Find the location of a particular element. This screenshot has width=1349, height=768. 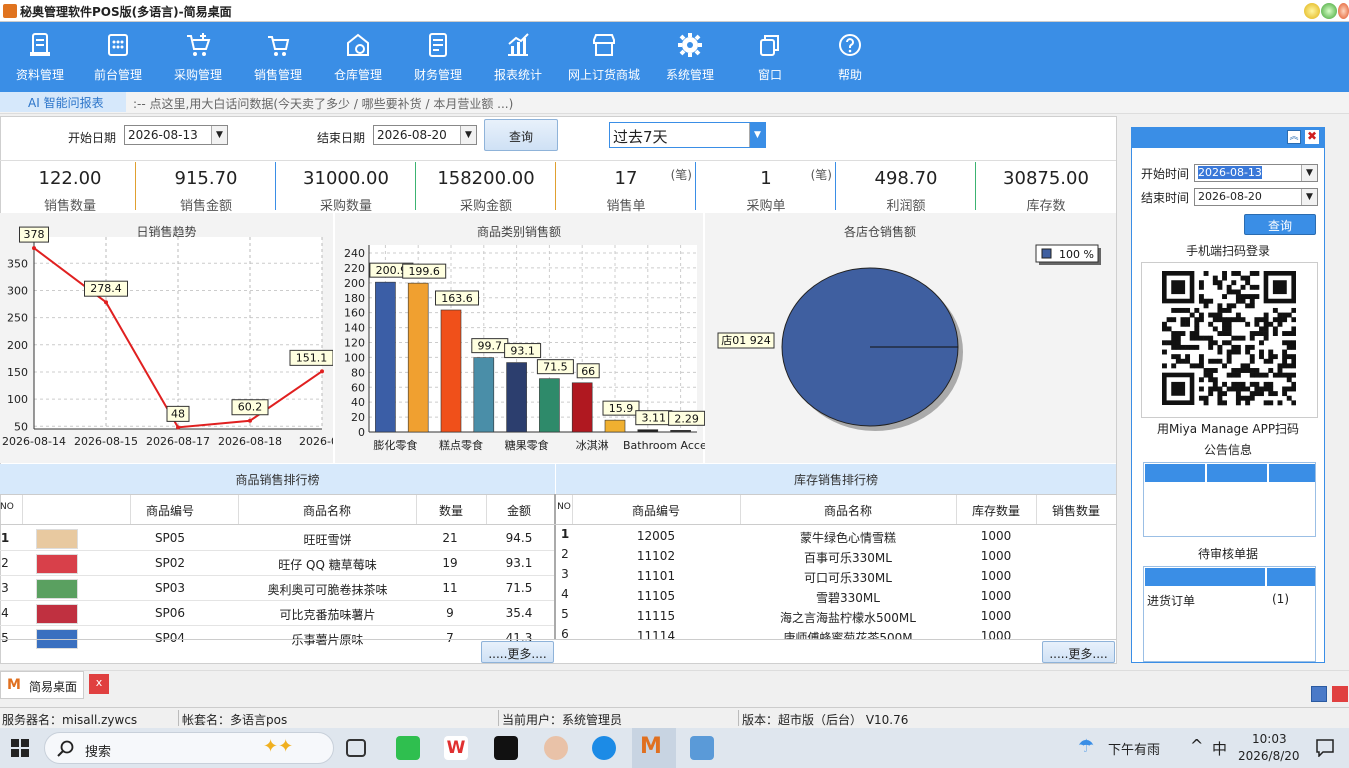

side-end-input: 2026-08-20 ▼ is located at coordinates (1256, 197).